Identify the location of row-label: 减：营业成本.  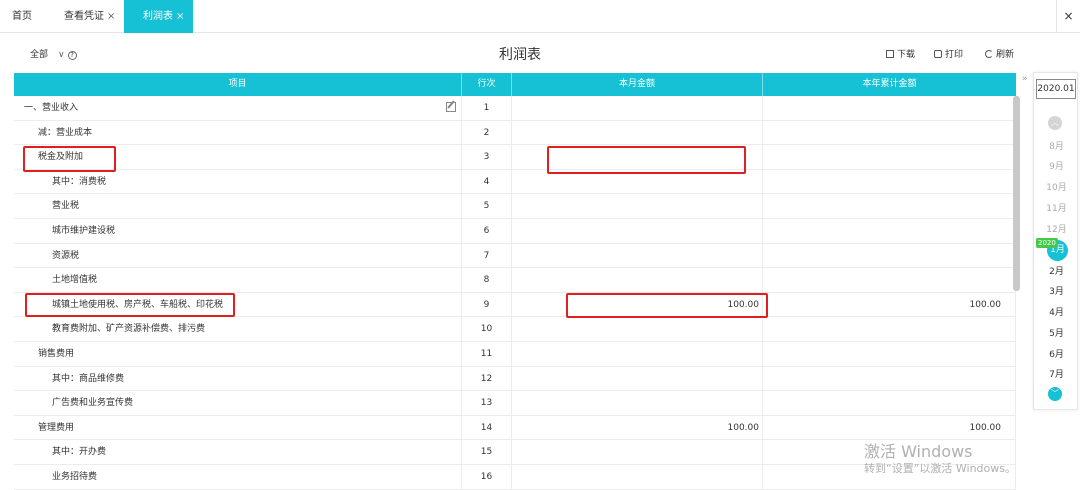
(238, 133).